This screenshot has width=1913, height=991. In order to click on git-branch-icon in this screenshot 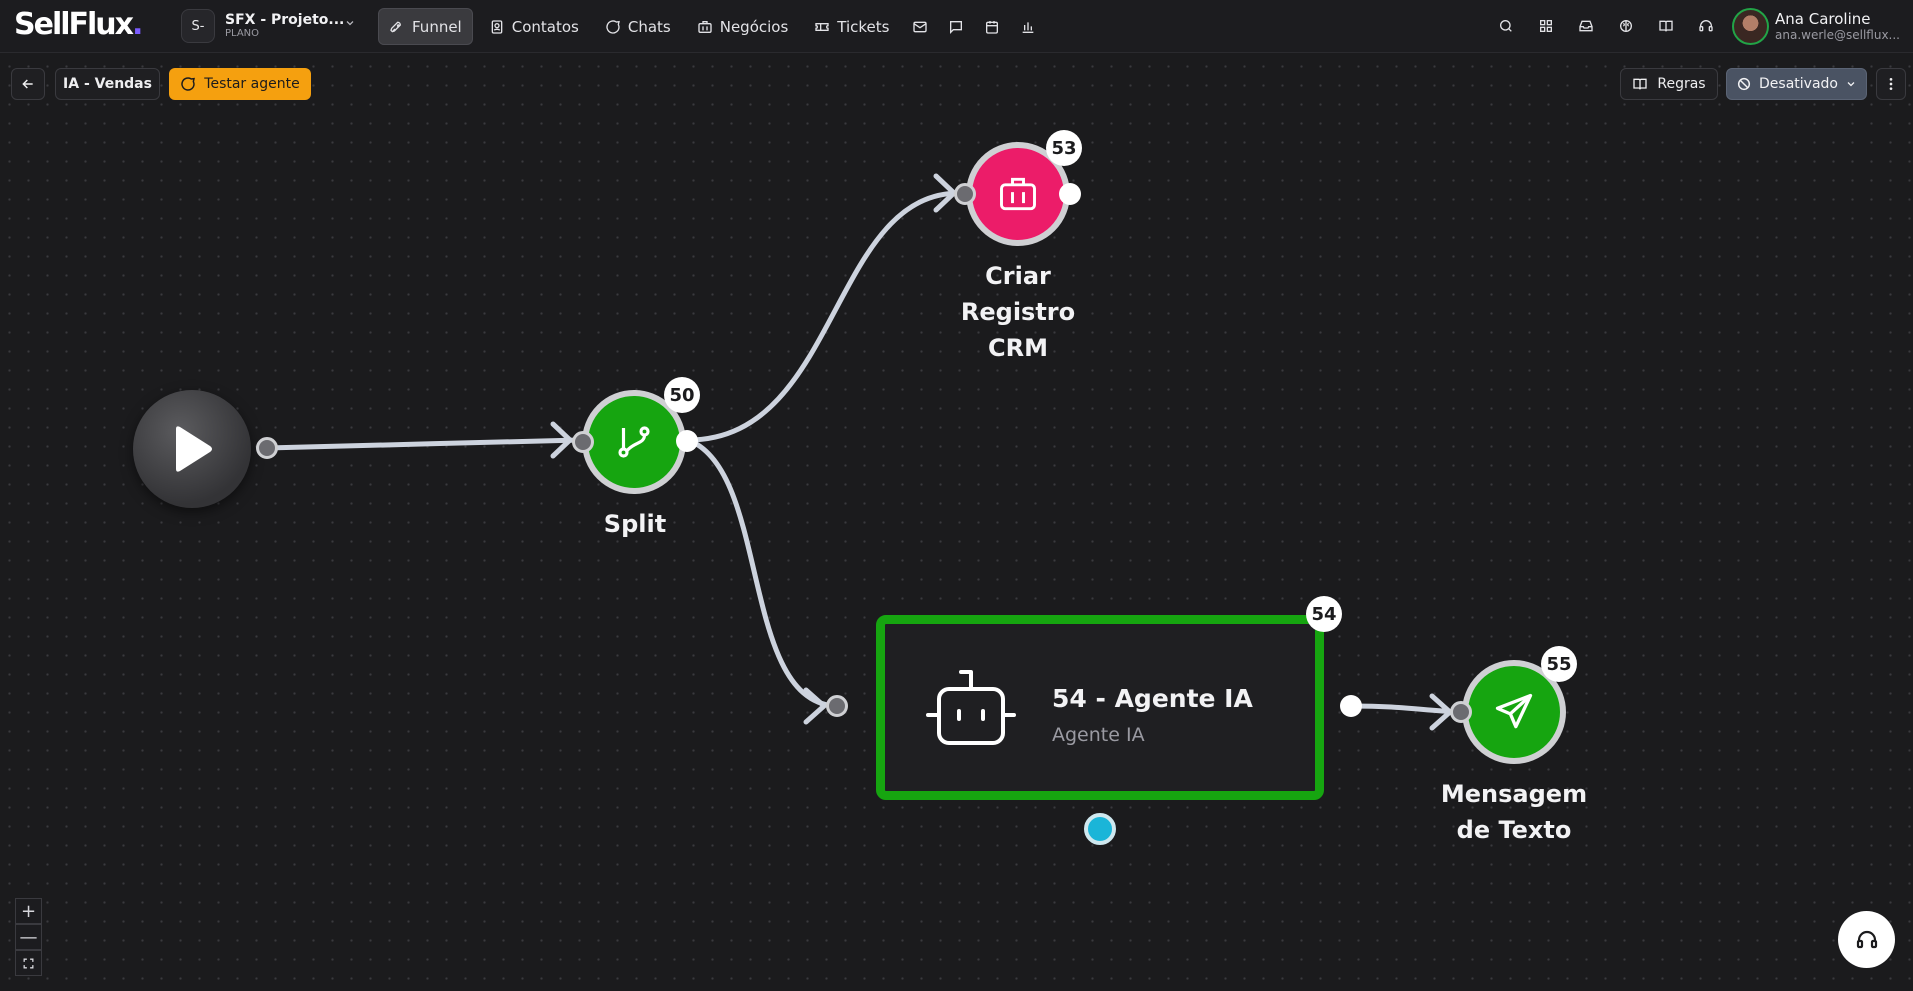, I will do `click(634, 442)`.